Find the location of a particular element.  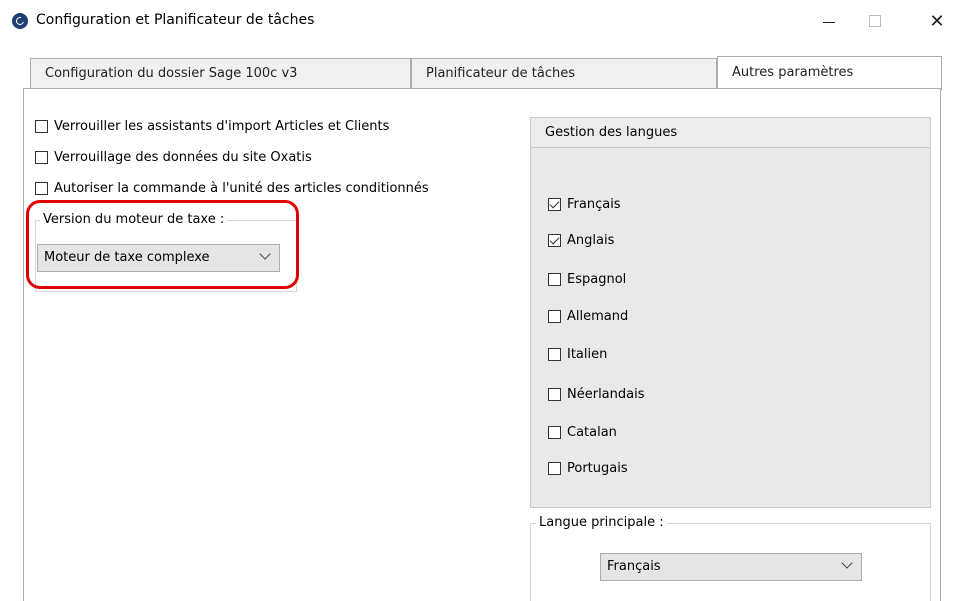

lang-label: Néerlandais is located at coordinates (606, 394).